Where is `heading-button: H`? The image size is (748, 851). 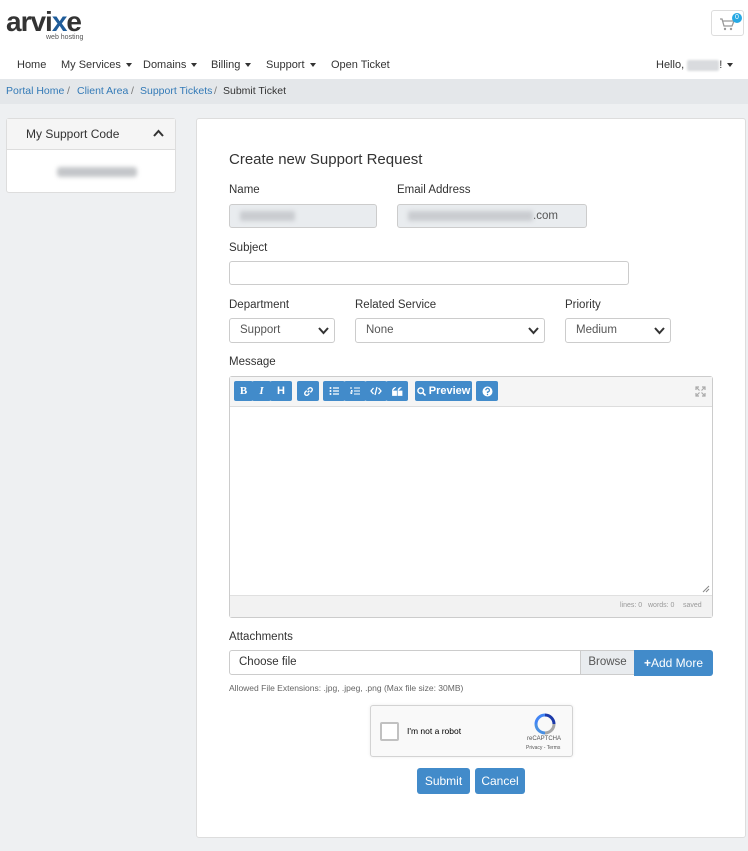
heading-button: H is located at coordinates (281, 391).